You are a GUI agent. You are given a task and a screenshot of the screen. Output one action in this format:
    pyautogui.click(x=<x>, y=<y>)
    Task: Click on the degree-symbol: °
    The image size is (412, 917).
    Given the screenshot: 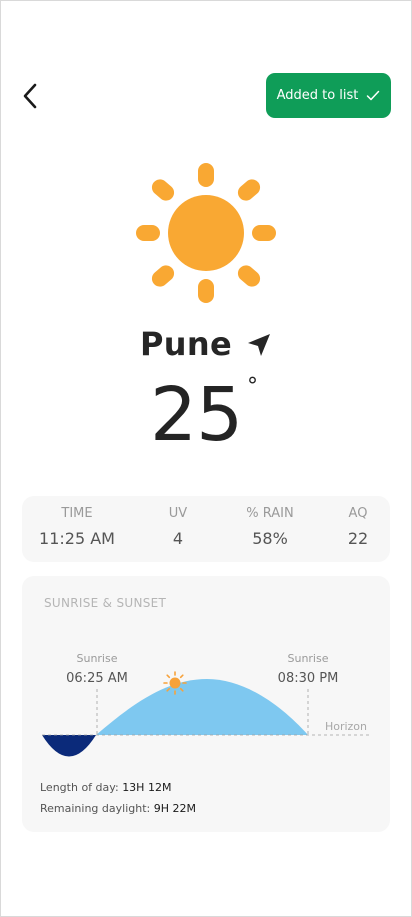 What is the action you would take?
    pyautogui.click(x=252, y=386)
    